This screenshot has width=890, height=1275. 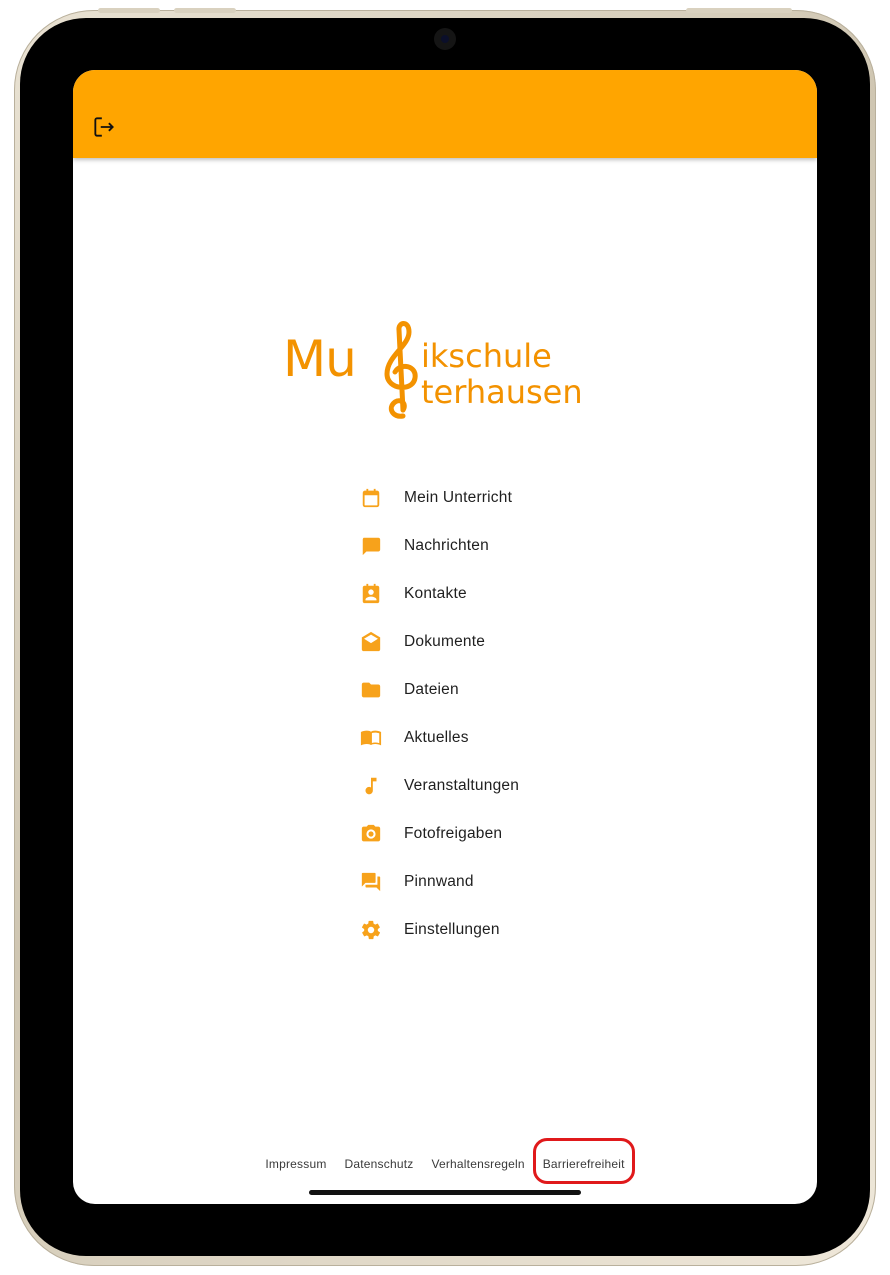 What do you see at coordinates (452, 929) in the screenshot?
I see `menu-item-label: Einstellungen` at bounding box center [452, 929].